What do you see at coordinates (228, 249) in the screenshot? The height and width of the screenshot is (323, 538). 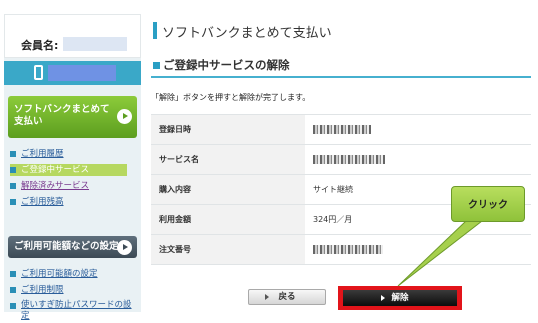 I see `row-label: 注文番号` at bounding box center [228, 249].